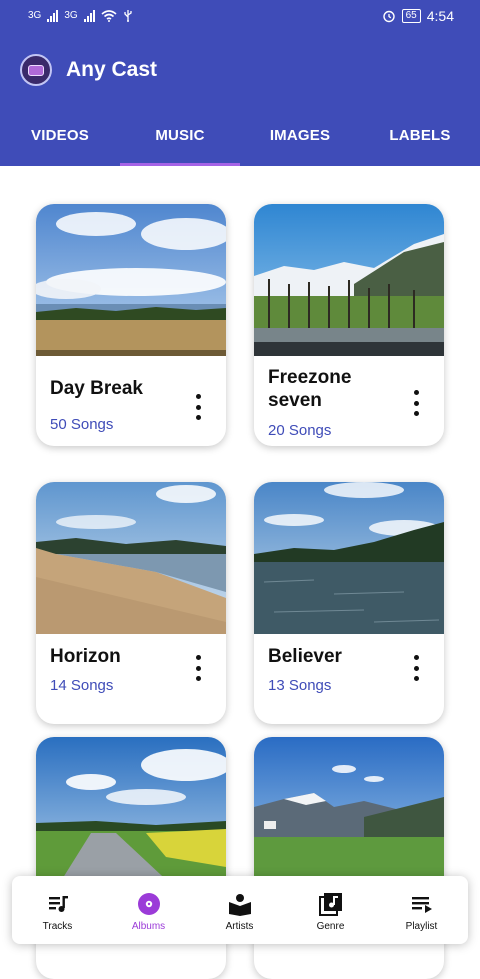  I want to click on nav-label: Genre, so click(330, 926).